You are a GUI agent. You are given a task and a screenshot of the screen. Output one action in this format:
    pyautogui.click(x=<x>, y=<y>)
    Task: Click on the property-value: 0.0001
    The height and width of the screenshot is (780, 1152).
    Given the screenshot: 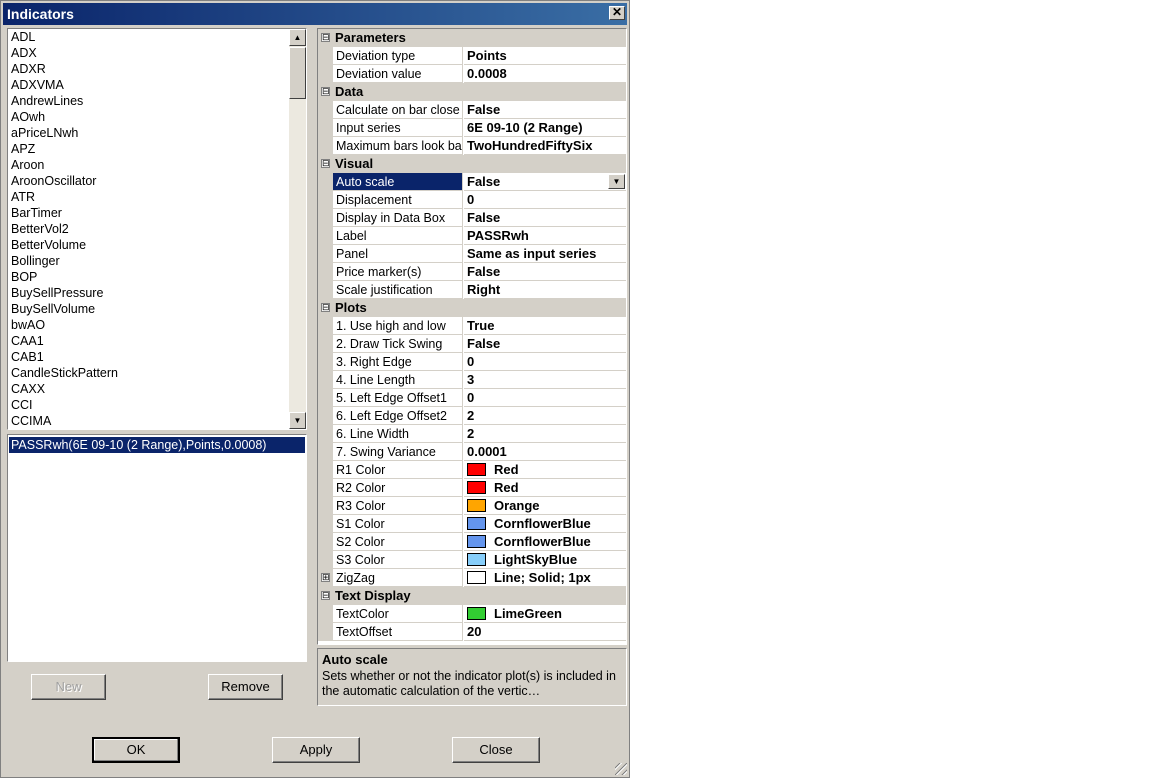 What is the action you would take?
    pyautogui.click(x=545, y=452)
    